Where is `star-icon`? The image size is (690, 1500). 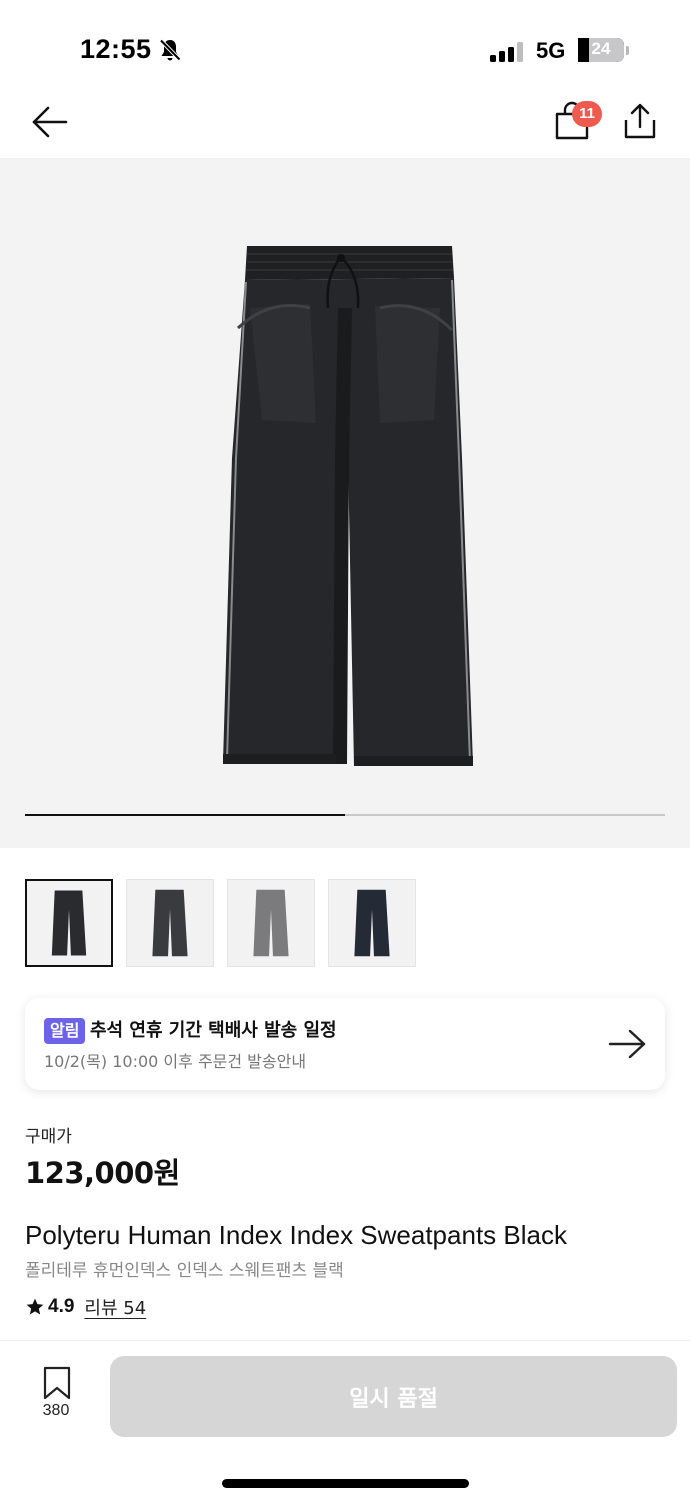
star-icon is located at coordinates (35, 1306).